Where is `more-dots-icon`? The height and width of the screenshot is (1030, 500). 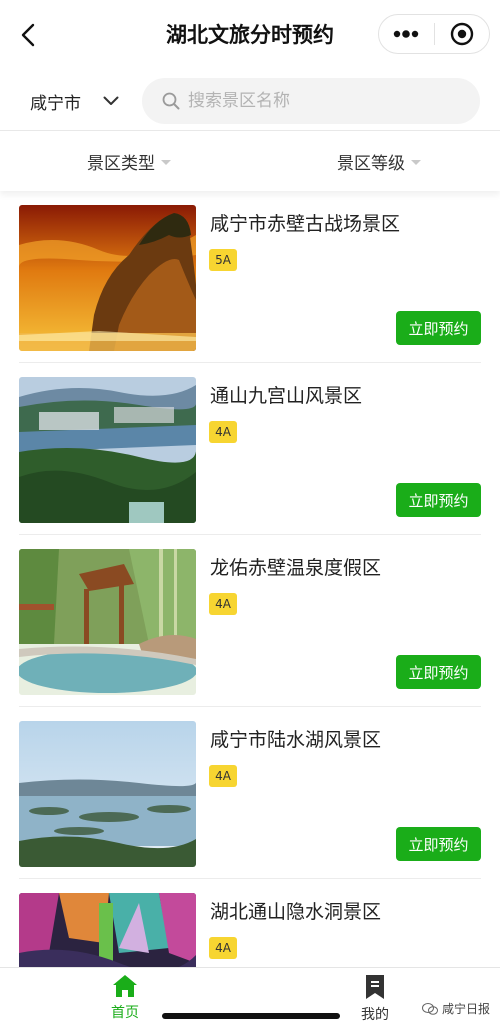 more-dots-icon is located at coordinates (406, 34).